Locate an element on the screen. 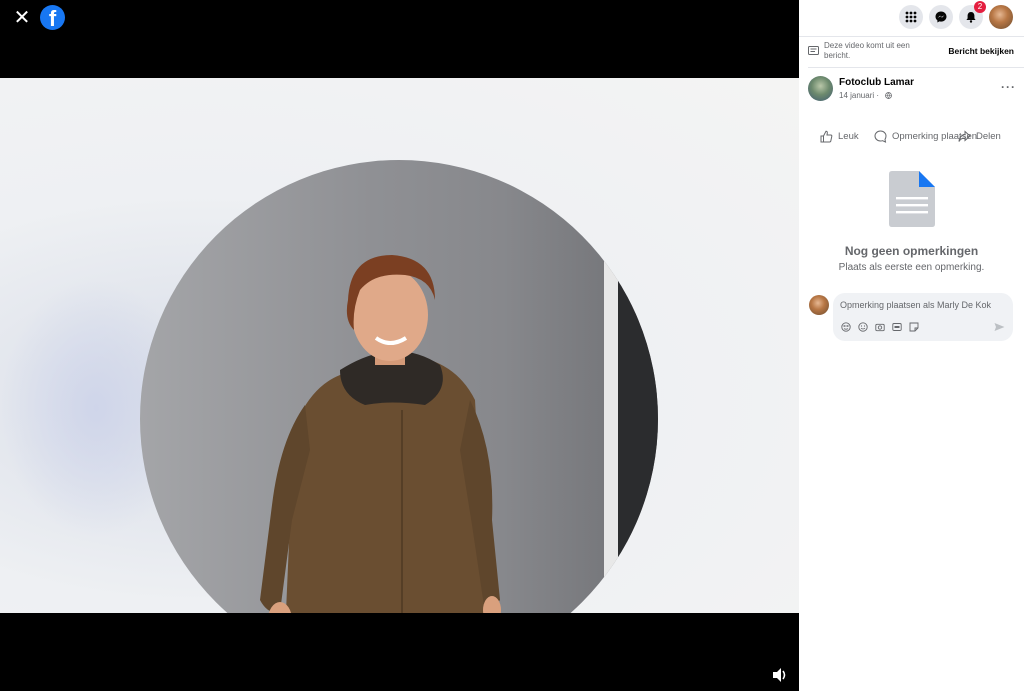 The width and height of the screenshot is (1024, 691). post-header: Fotoclub Lamar 14 januari · ··· is located at coordinates (914, 90).